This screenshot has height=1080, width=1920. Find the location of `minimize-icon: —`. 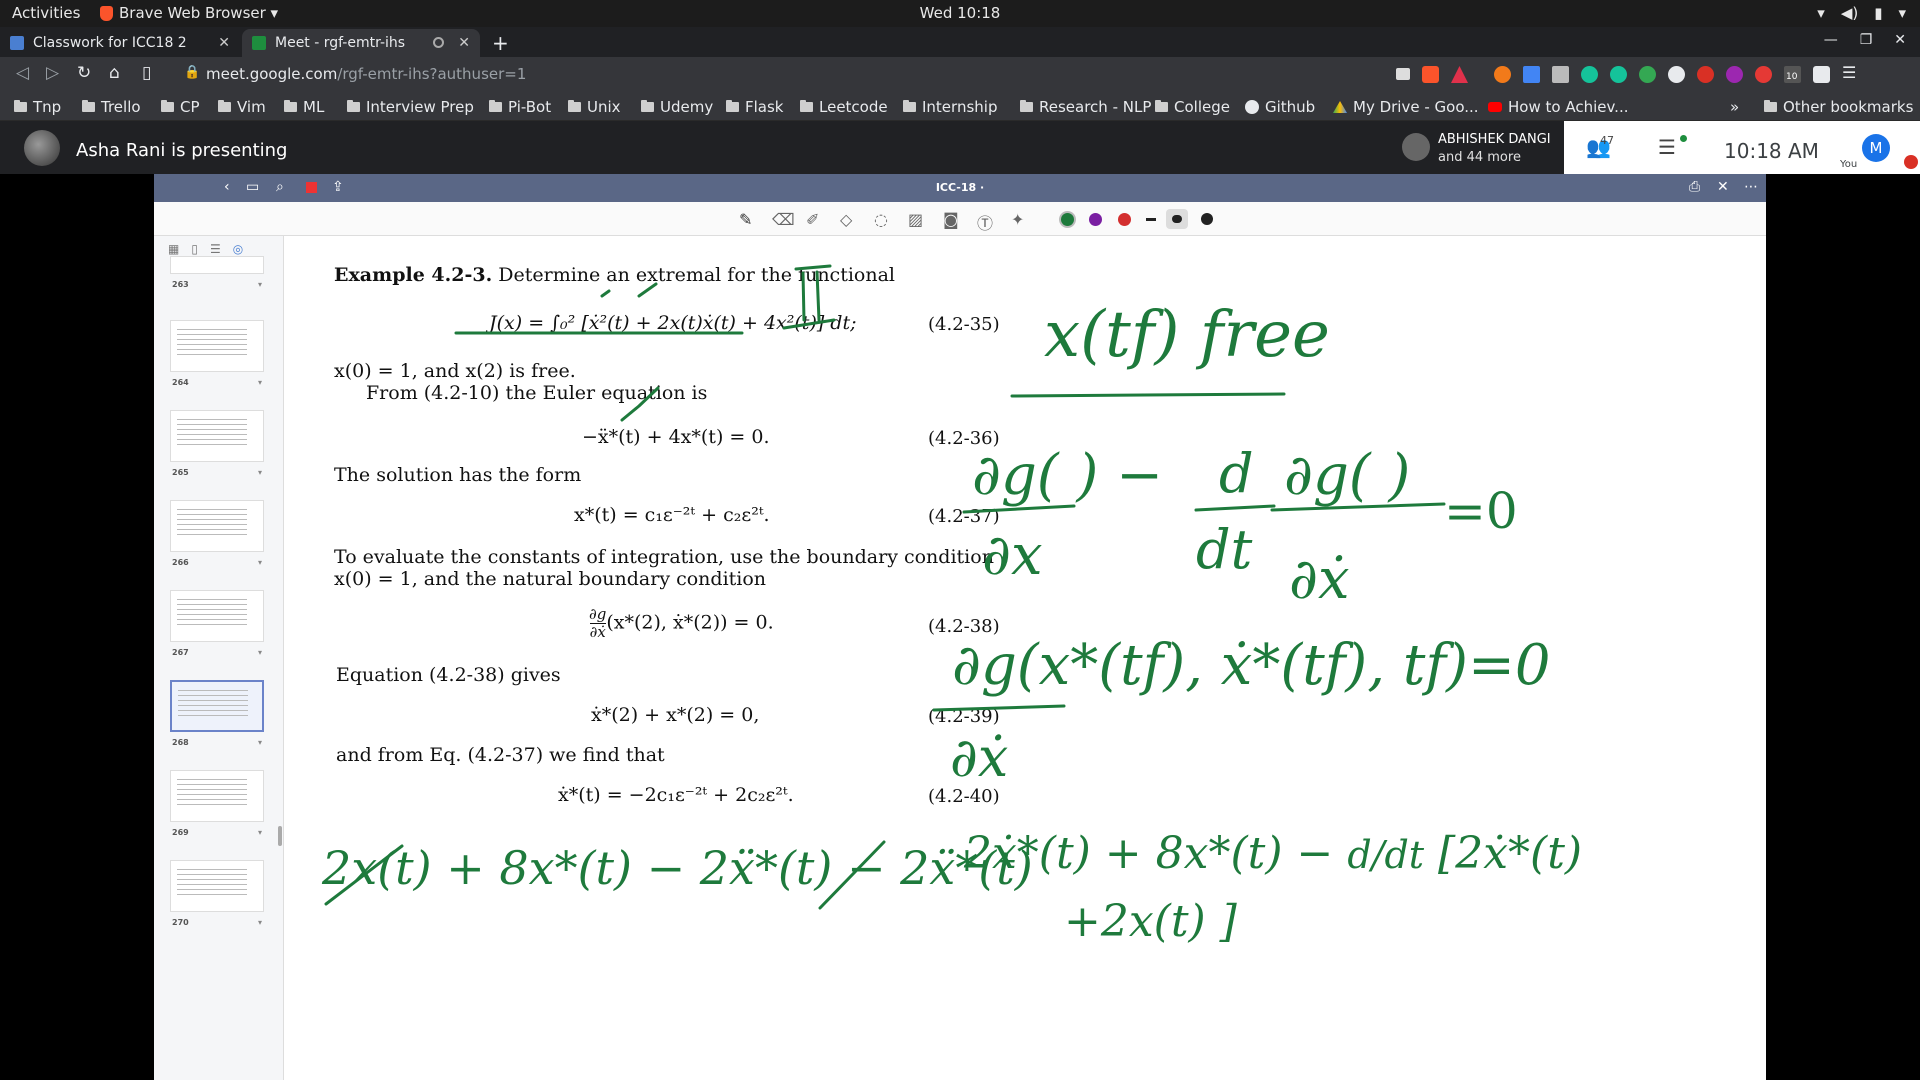

minimize-icon: — is located at coordinates (1831, 40).